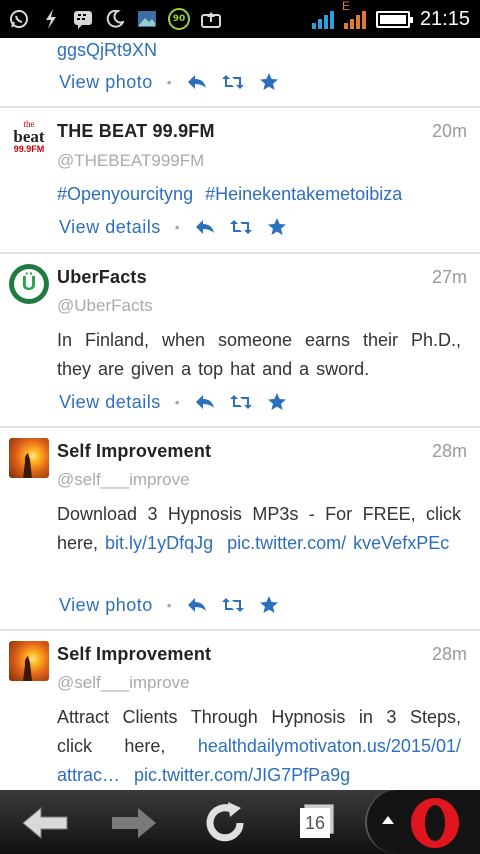 This screenshot has height=854, width=480. What do you see at coordinates (29, 136) in the screenshot?
I see `avatar-text: beat` at bounding box center [29, 136].